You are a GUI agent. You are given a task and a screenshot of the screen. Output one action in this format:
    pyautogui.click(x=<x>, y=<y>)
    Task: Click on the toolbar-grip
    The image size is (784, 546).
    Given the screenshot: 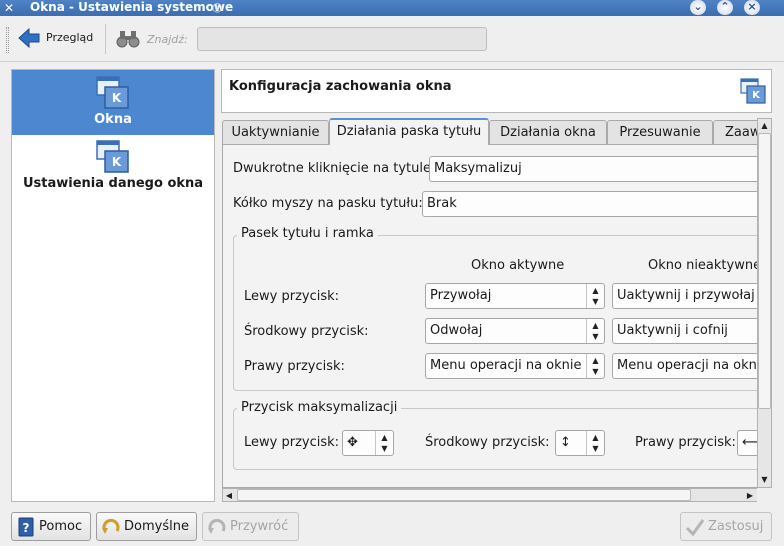 What is the action you would take?
    pyautogui.click(x=7, y=40)
    